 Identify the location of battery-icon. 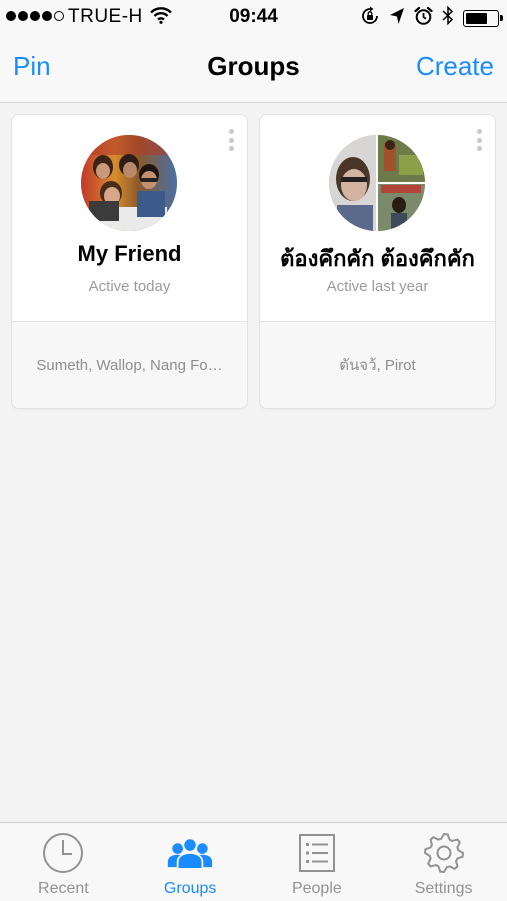
(483, 18).